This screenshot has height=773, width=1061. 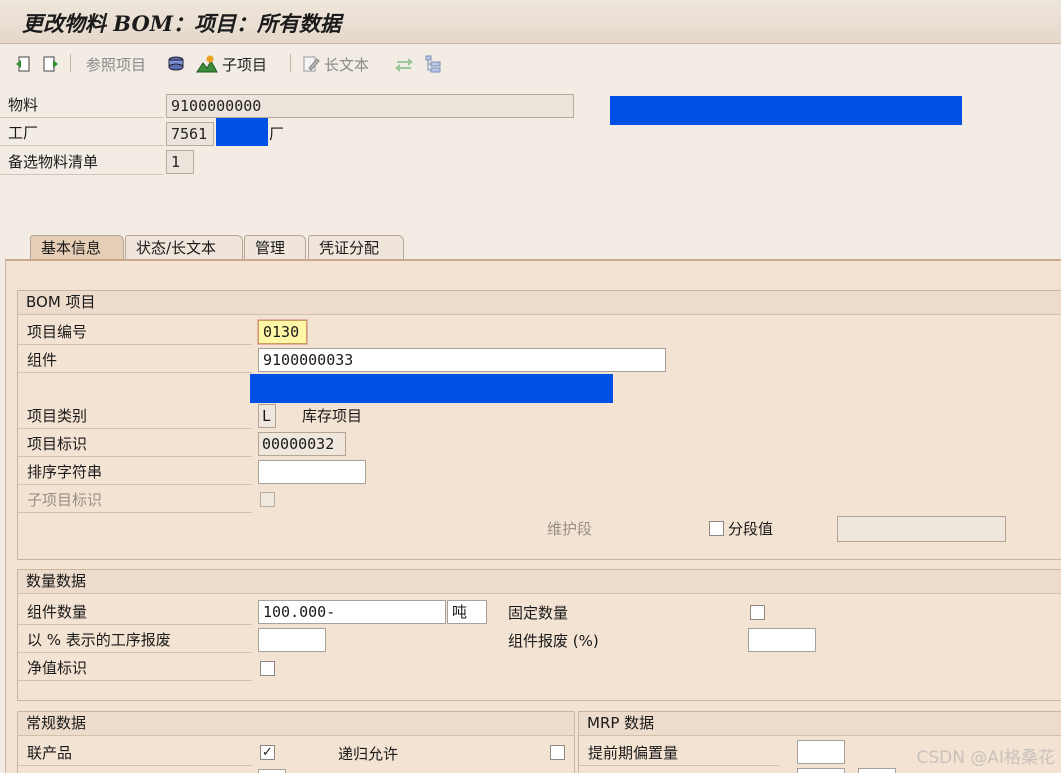 What do you see at coordinates (368, 754) in the screenshot?
I see `recursion-allowed-label: 递归允许` at bounding box center [368, 754].